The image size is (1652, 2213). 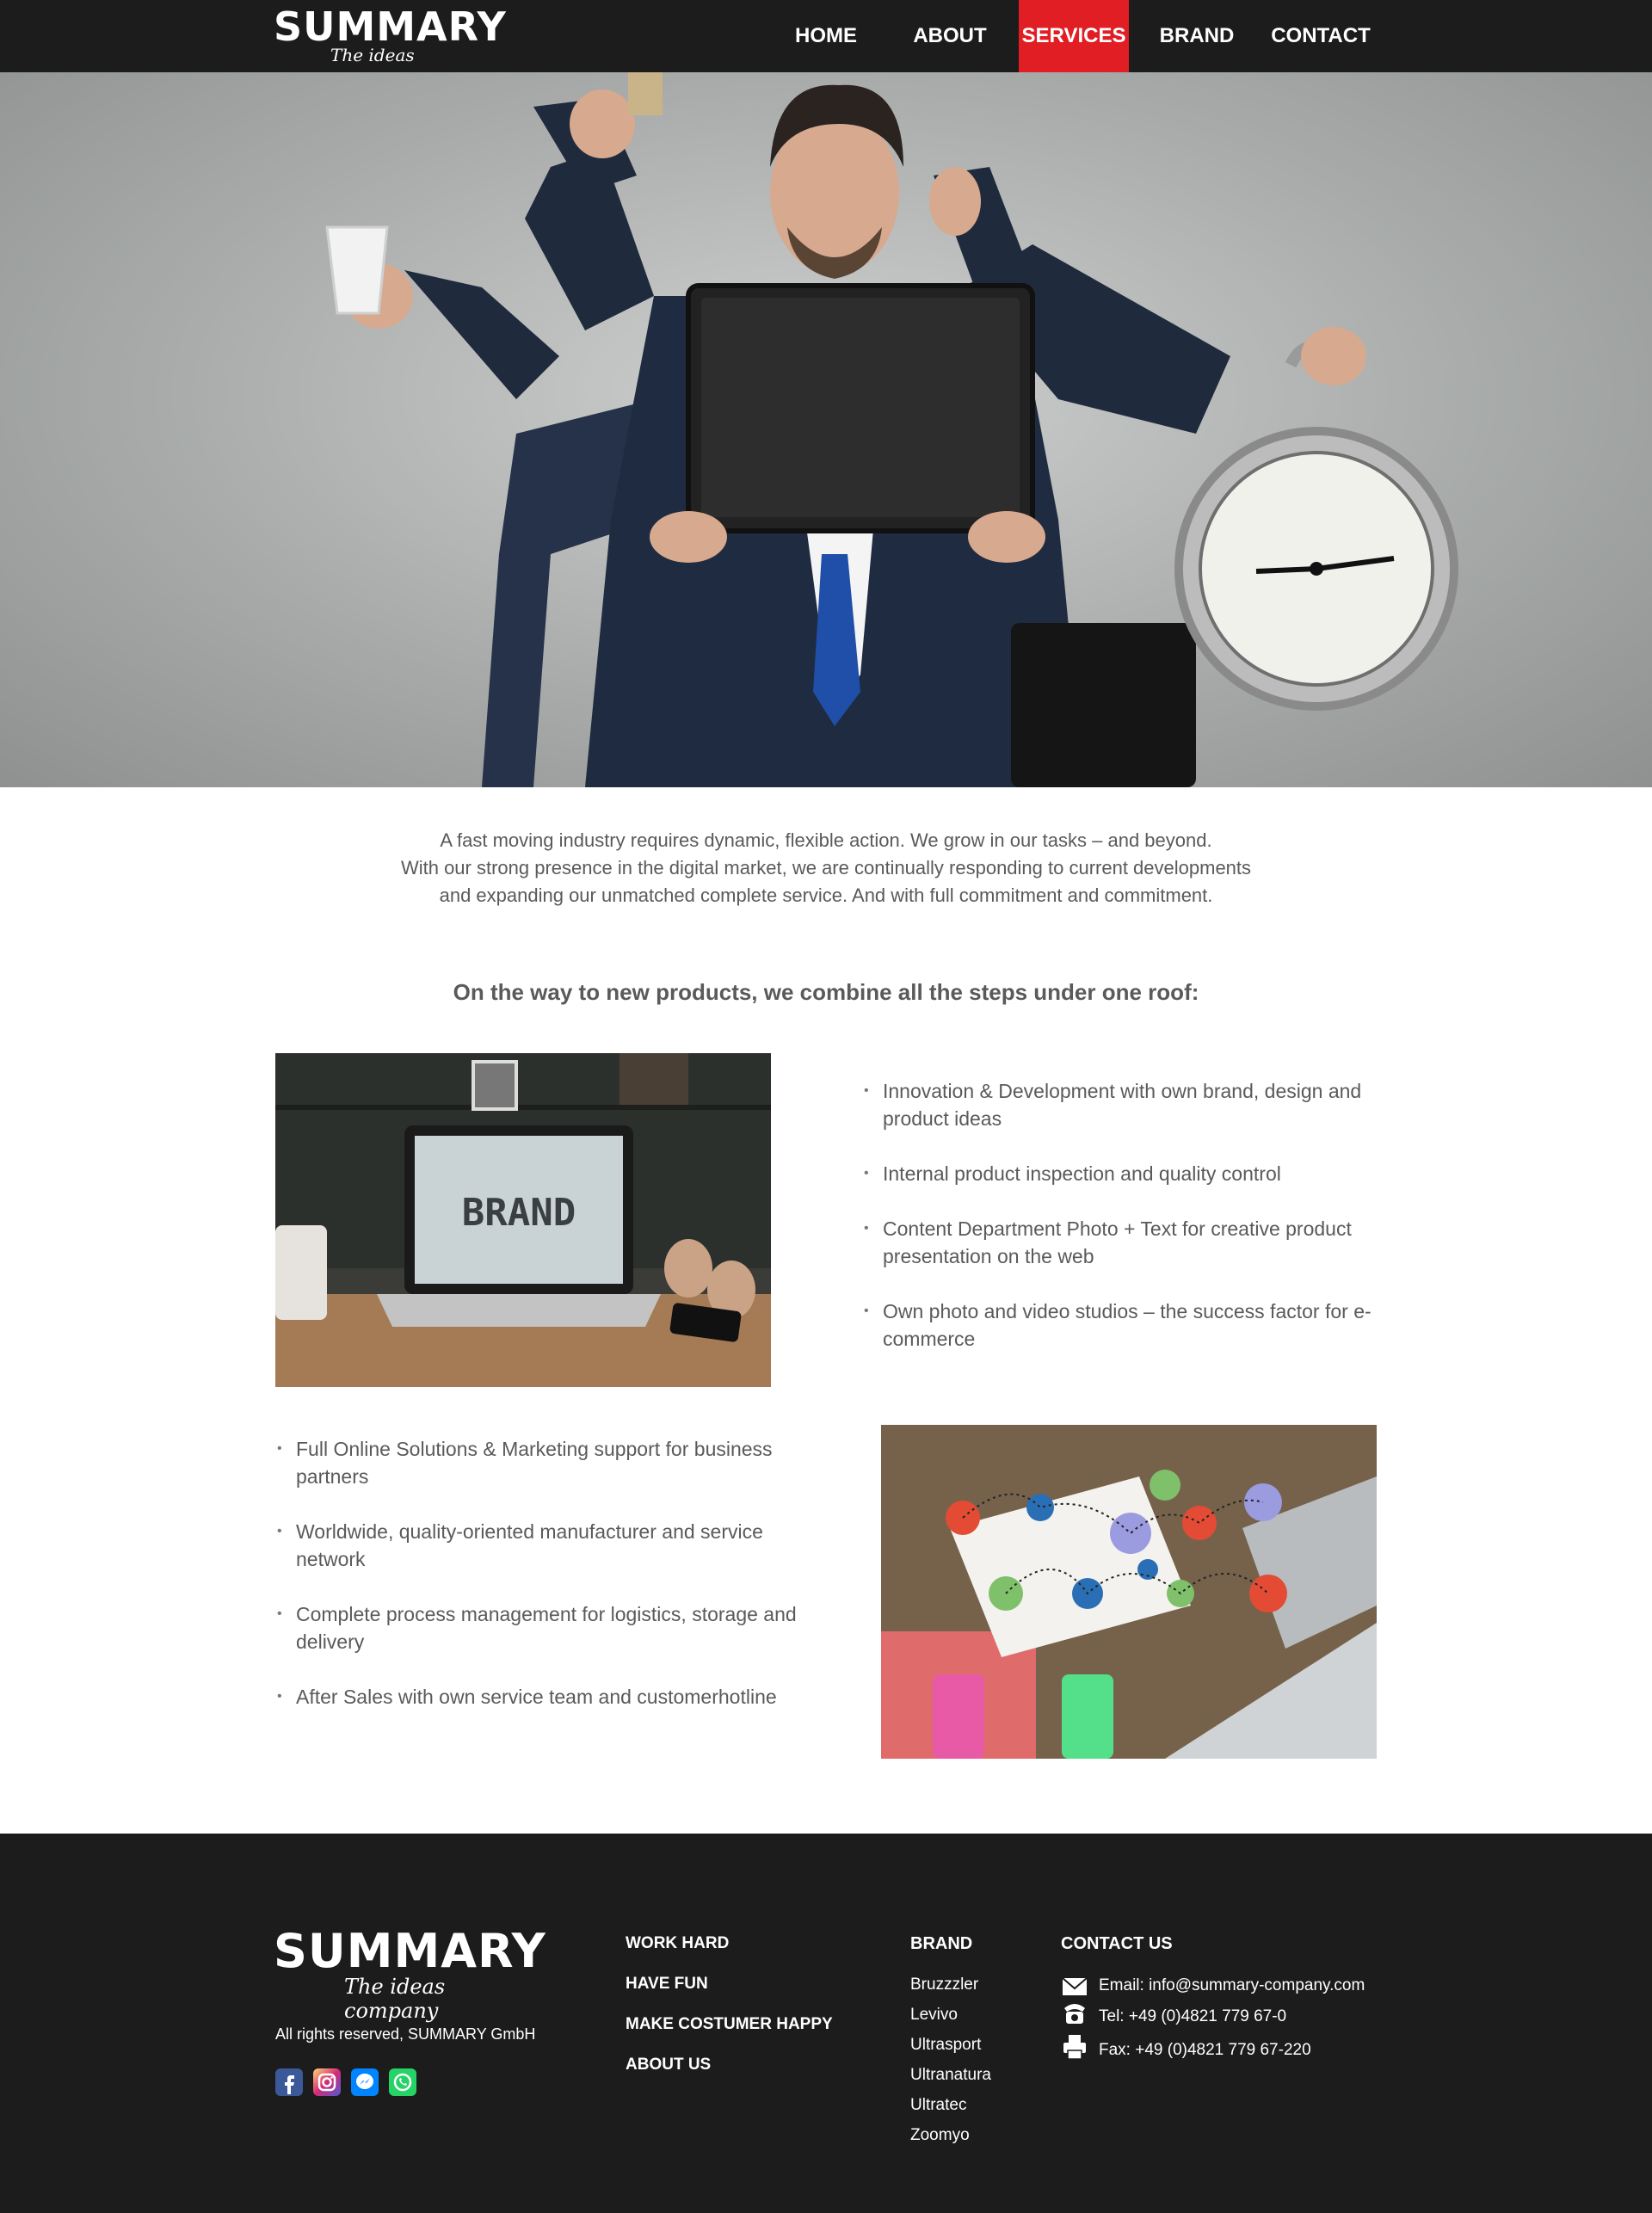 What do you see at coordinates (365, 2082) in the screenshot?
I see `messenger-icon` at bounding box center [365, 2082].